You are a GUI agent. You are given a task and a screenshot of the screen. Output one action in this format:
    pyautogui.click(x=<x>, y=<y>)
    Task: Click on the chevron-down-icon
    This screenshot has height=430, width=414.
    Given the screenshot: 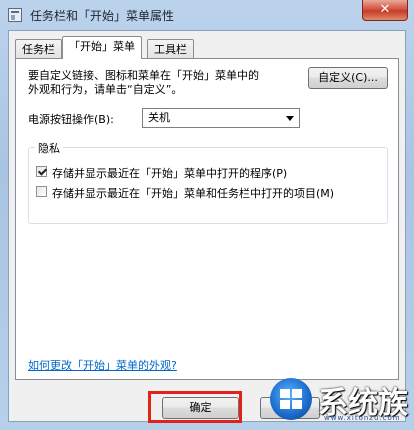 What is the action you would take?
    pyautogui.click(x=290, y=118)
    